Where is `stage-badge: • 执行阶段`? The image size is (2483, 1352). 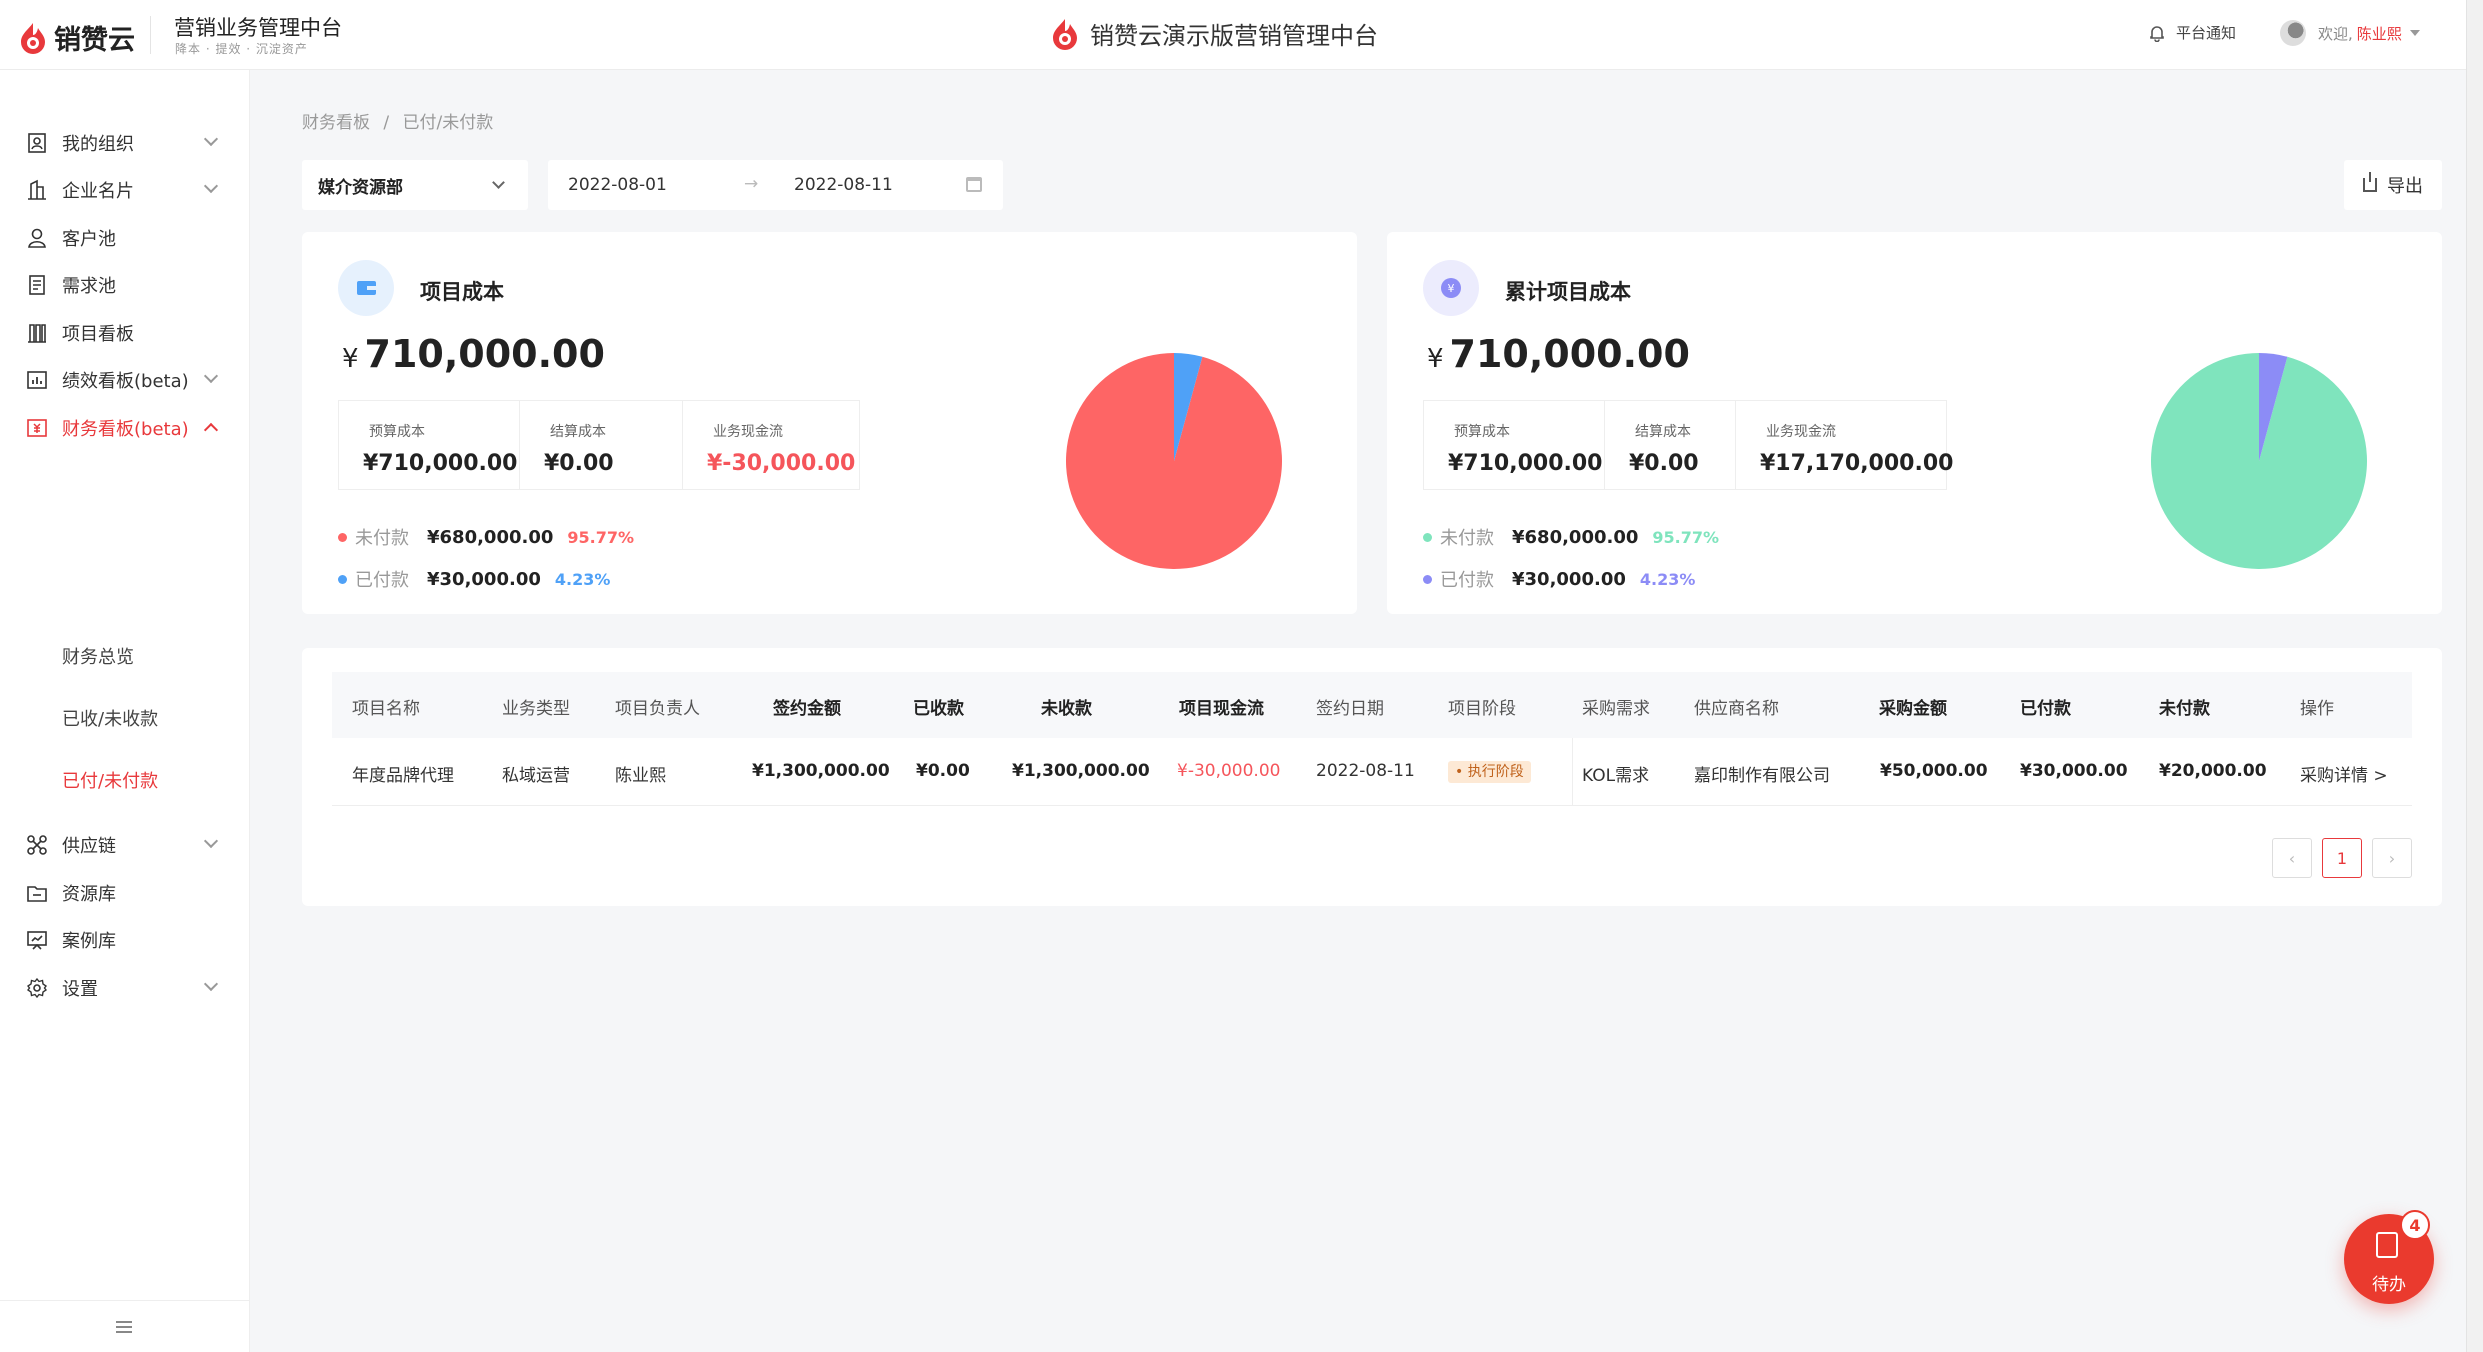 stage-badge: • 执行阶段 is located at coordinates (1489, 772).